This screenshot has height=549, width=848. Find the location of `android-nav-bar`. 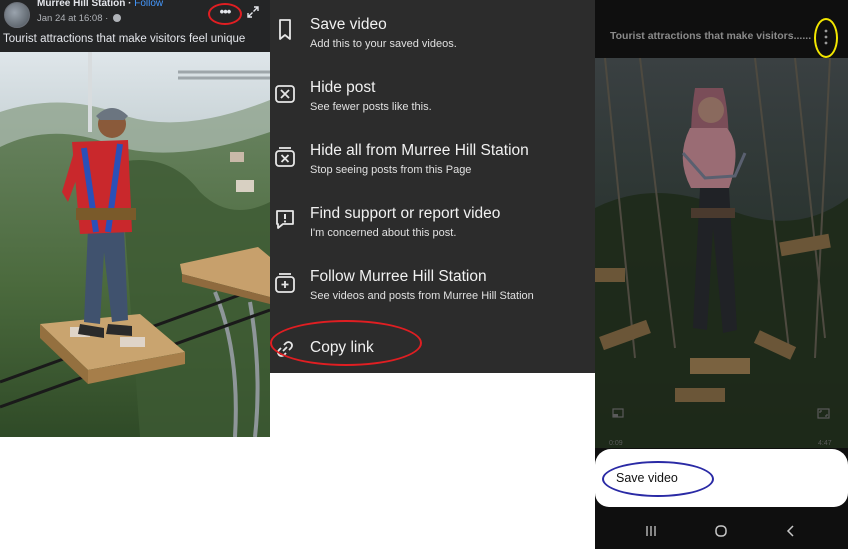

android-nav-bar is located at coordinates (721, 531).